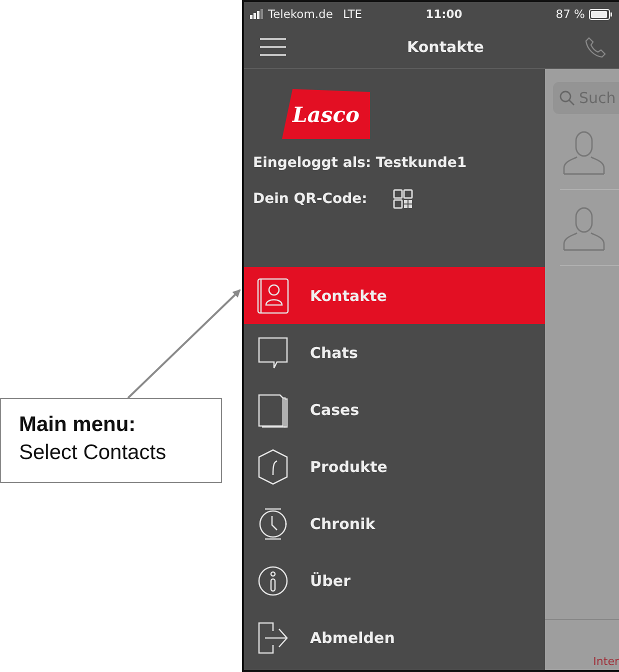 This screenshot has height=672, width=619. Describe the element at coordinates (326, 114) in the screenshot. I see `logo: Lasco` at that location.